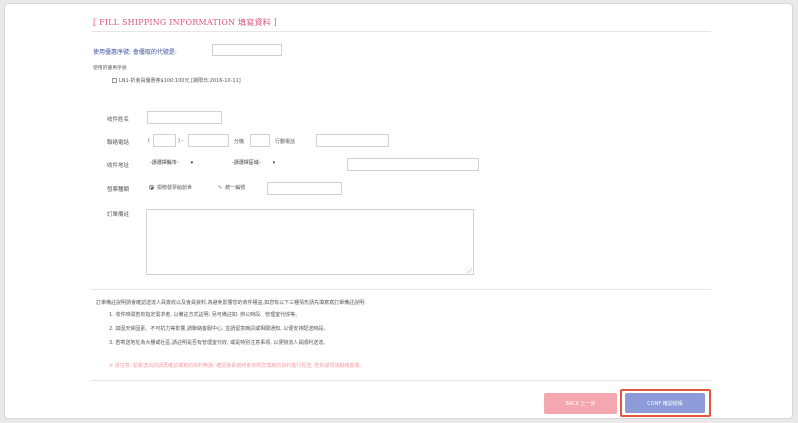  What do you see at coordinates (401, 31) in the screenshot?
I see `title-divider` at bounding box center [401, 31].